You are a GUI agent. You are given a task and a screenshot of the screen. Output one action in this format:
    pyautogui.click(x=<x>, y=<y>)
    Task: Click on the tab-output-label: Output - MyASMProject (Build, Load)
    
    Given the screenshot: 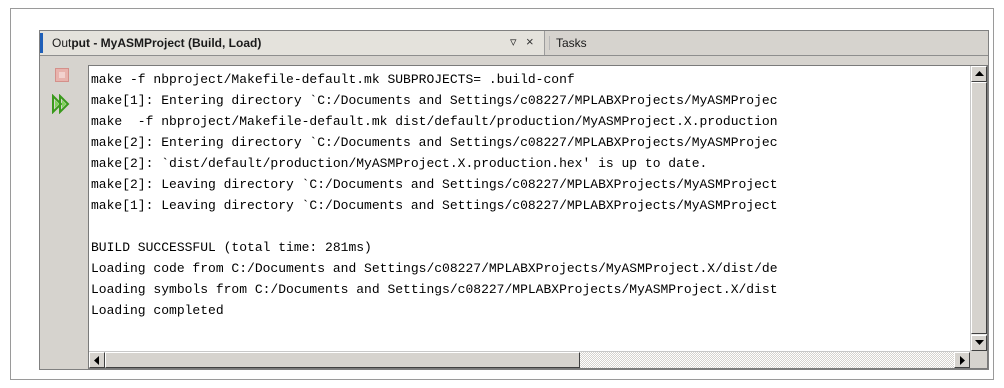 What is the action you would take?
    pyautogui.click(x=157, y=43)
    